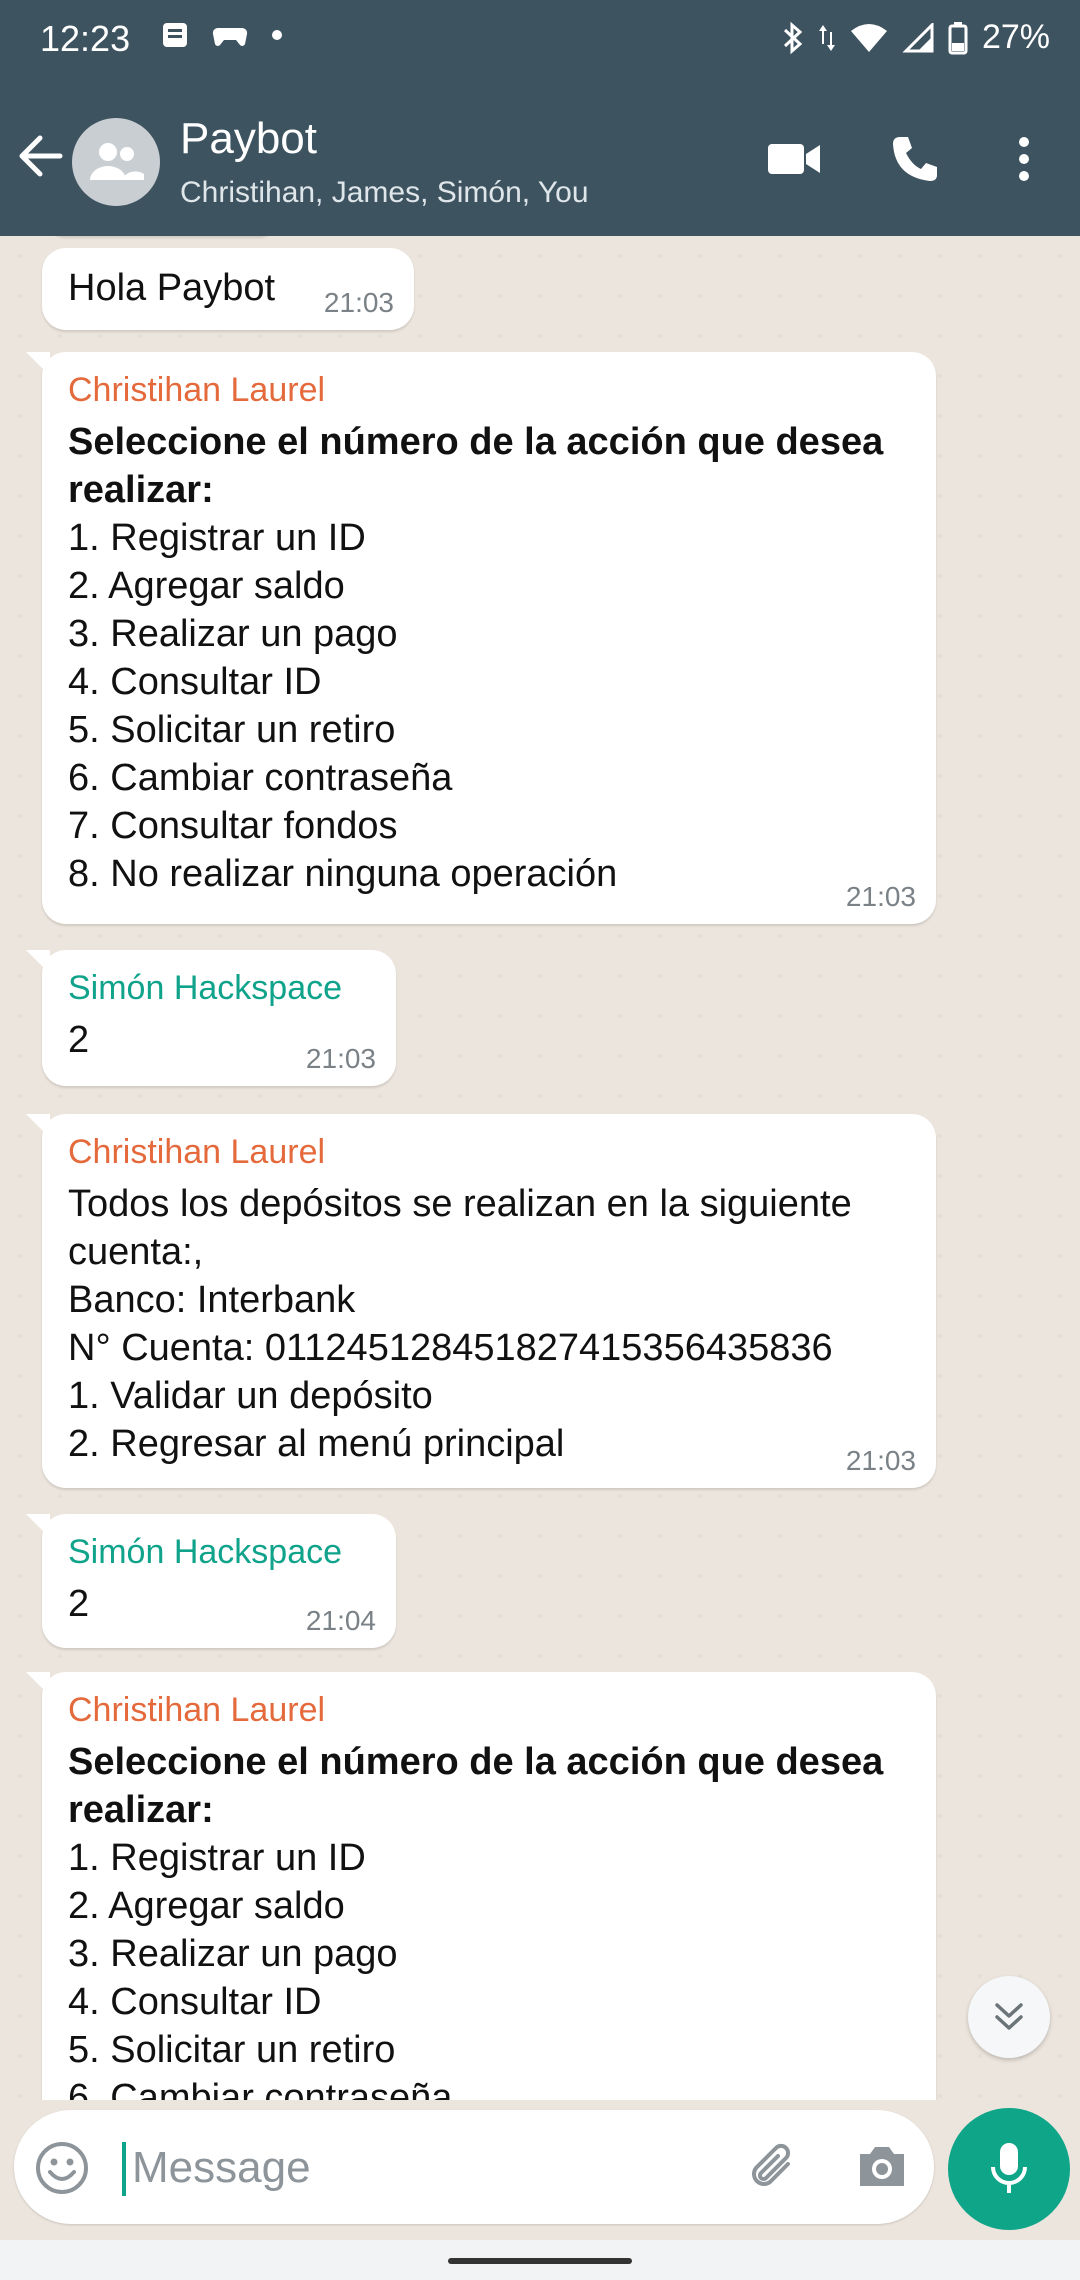 This screenshot has height=2280, width=1080. Describe the element at coordinates (793, 38) in the screenshot. I see `bluetooth-icon` at that location.